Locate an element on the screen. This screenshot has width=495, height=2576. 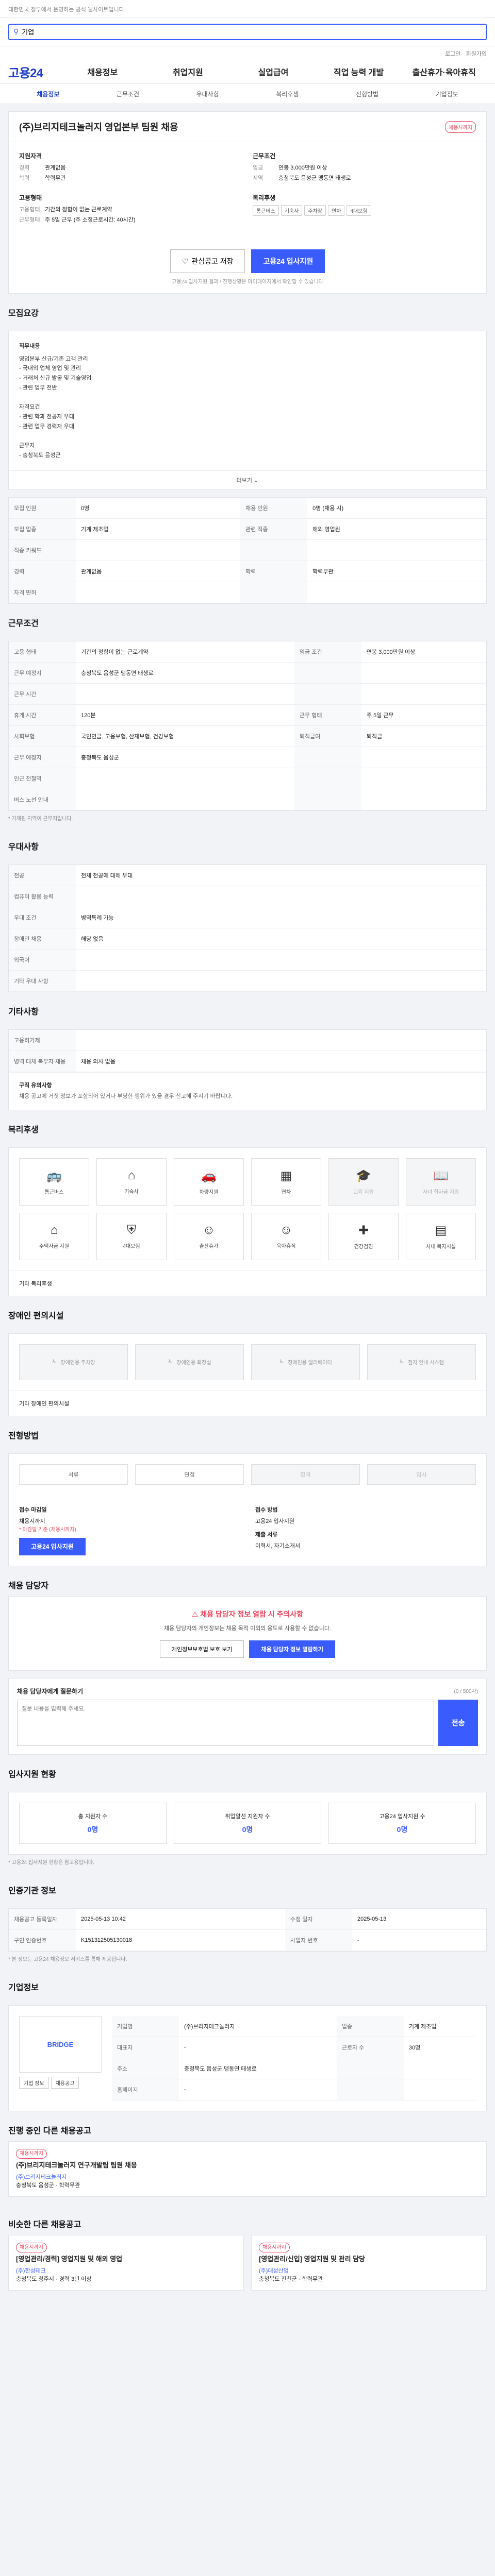
lnb-item-condition: 근무조건 is located at coordinates (128, 94).